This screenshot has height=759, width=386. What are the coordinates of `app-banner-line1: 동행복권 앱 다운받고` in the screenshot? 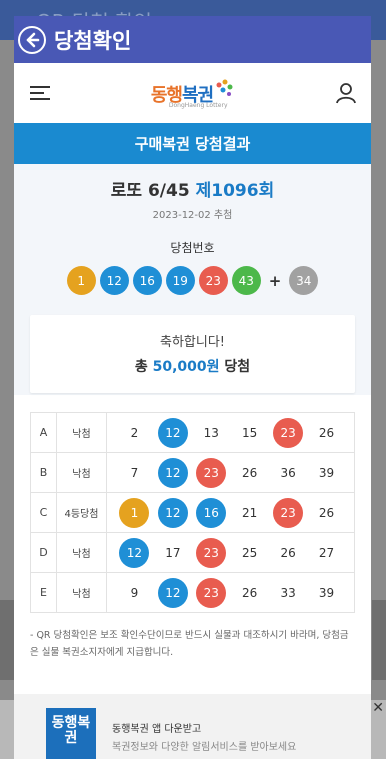 It's located at (157, 729).